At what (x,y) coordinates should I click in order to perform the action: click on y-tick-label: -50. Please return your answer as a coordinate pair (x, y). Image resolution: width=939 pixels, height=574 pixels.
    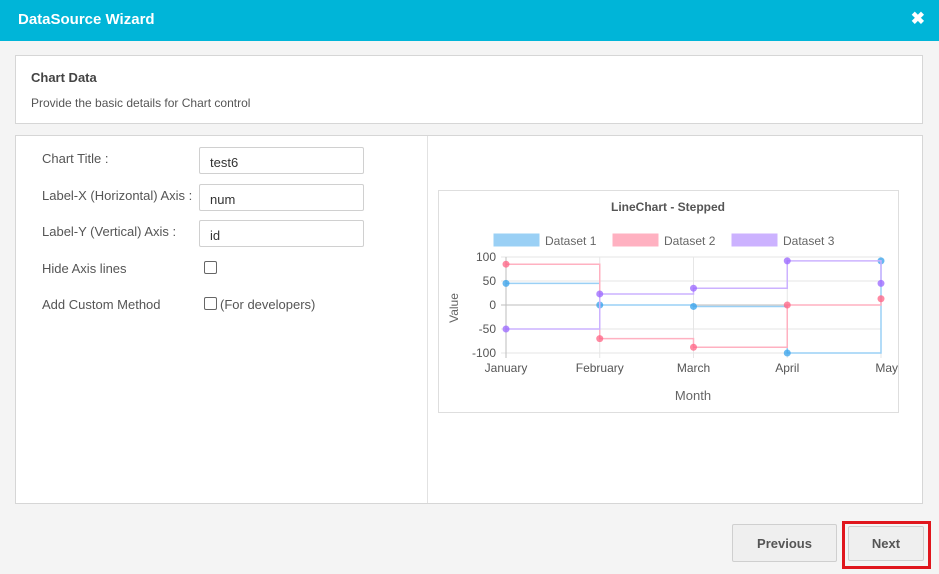
    Looking at the image, I should click on (488, 329).